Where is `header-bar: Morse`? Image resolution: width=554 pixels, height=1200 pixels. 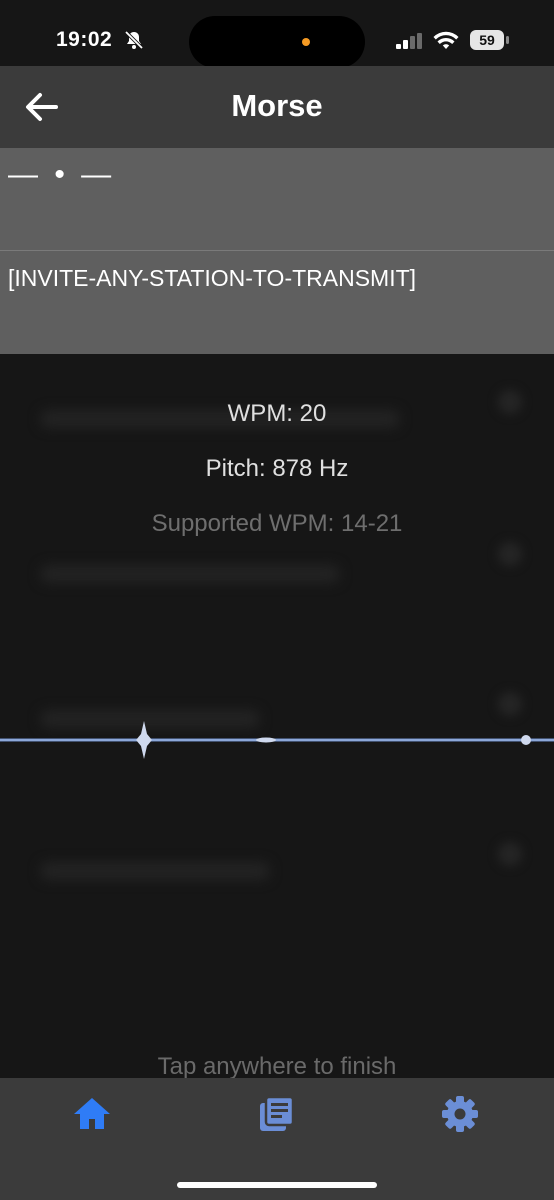 header-bar: Morse is located at coordinates (277, 107).